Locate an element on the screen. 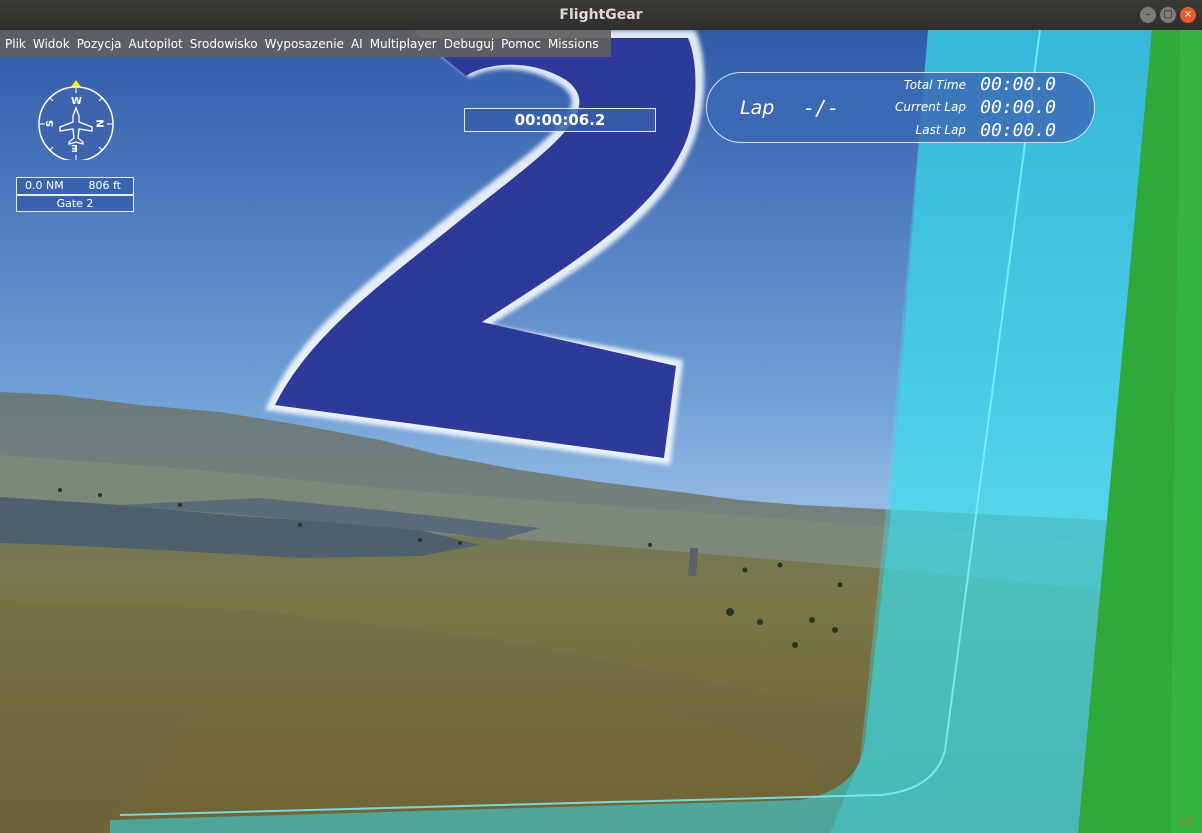  current-lap-value: 00:00.0 is located at coordinates (1018, 107).